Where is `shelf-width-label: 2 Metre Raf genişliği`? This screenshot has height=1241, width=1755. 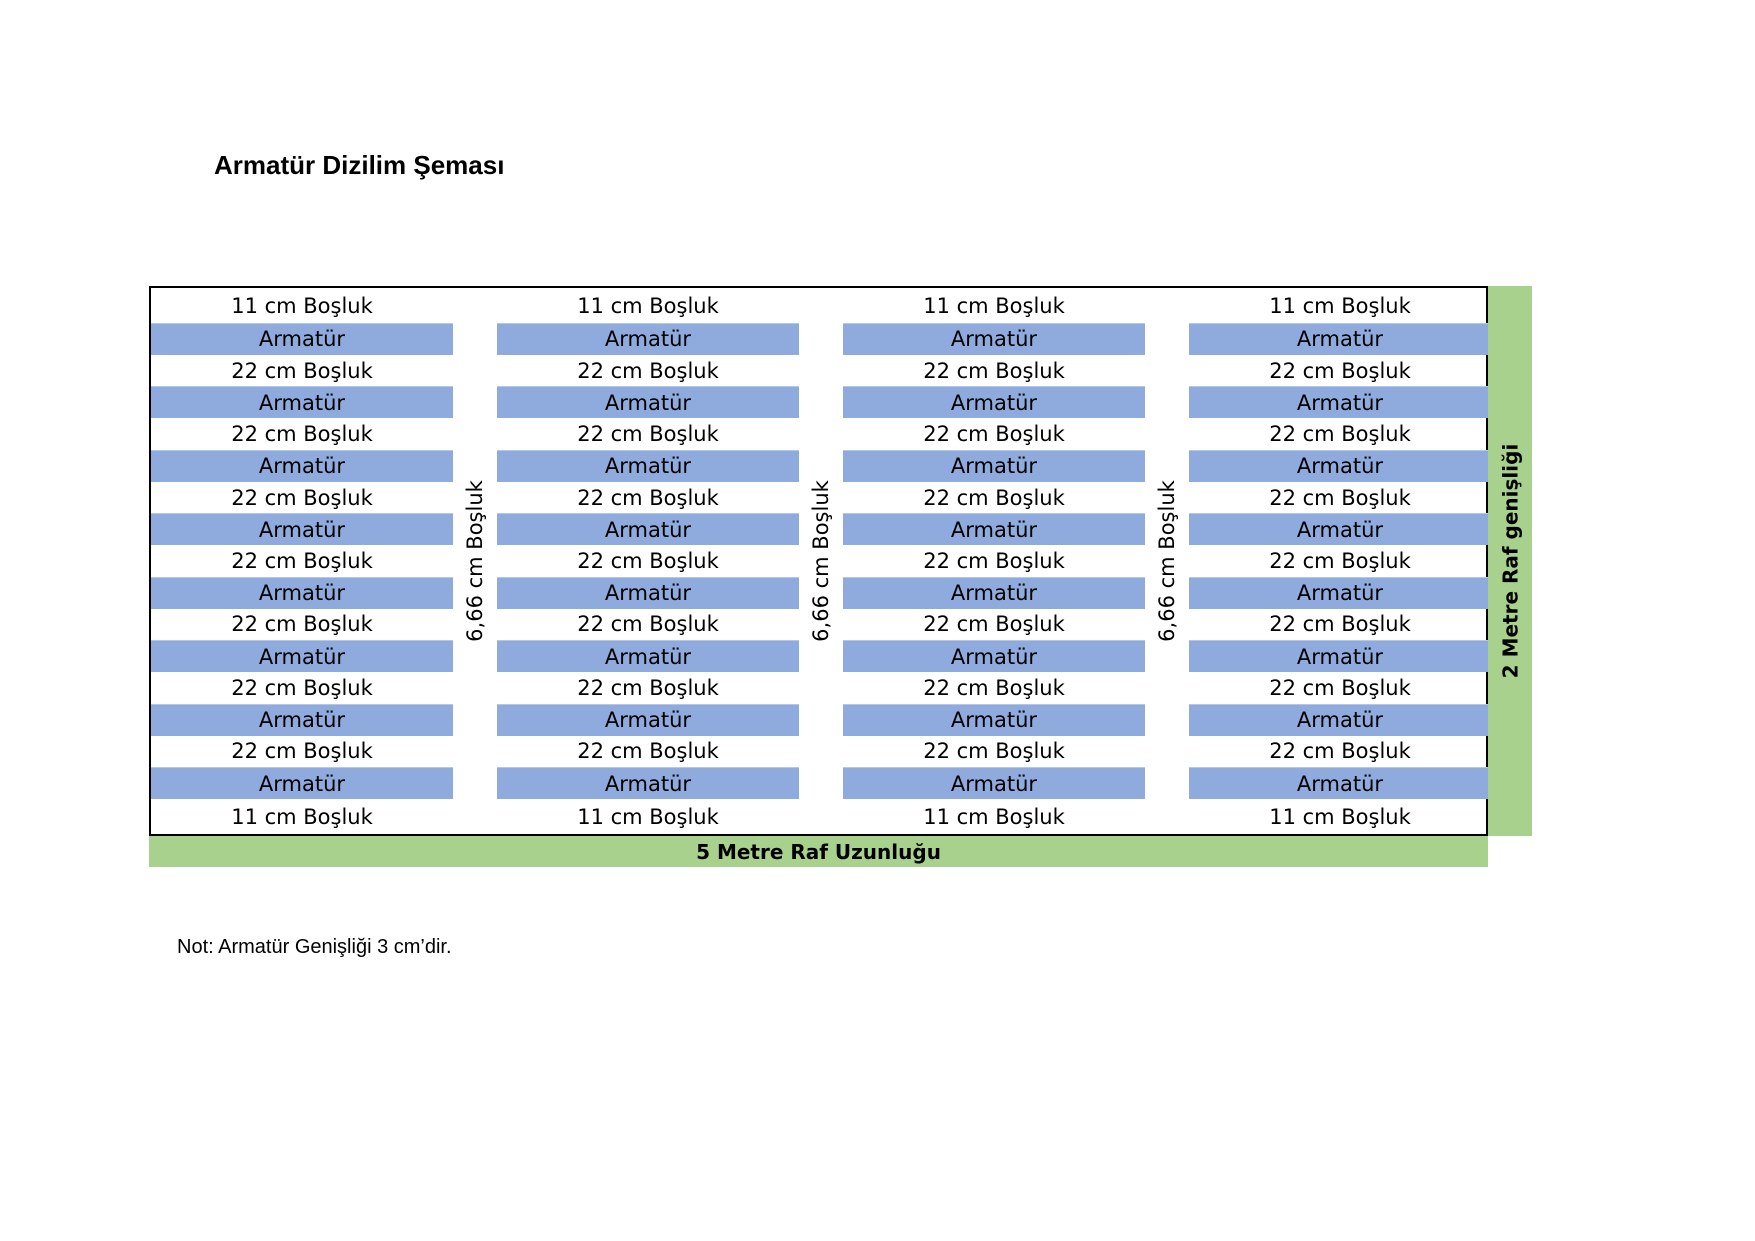 shelf-width-label: 2 Metre Raf genişliği is located at coordinates (1510, 561).